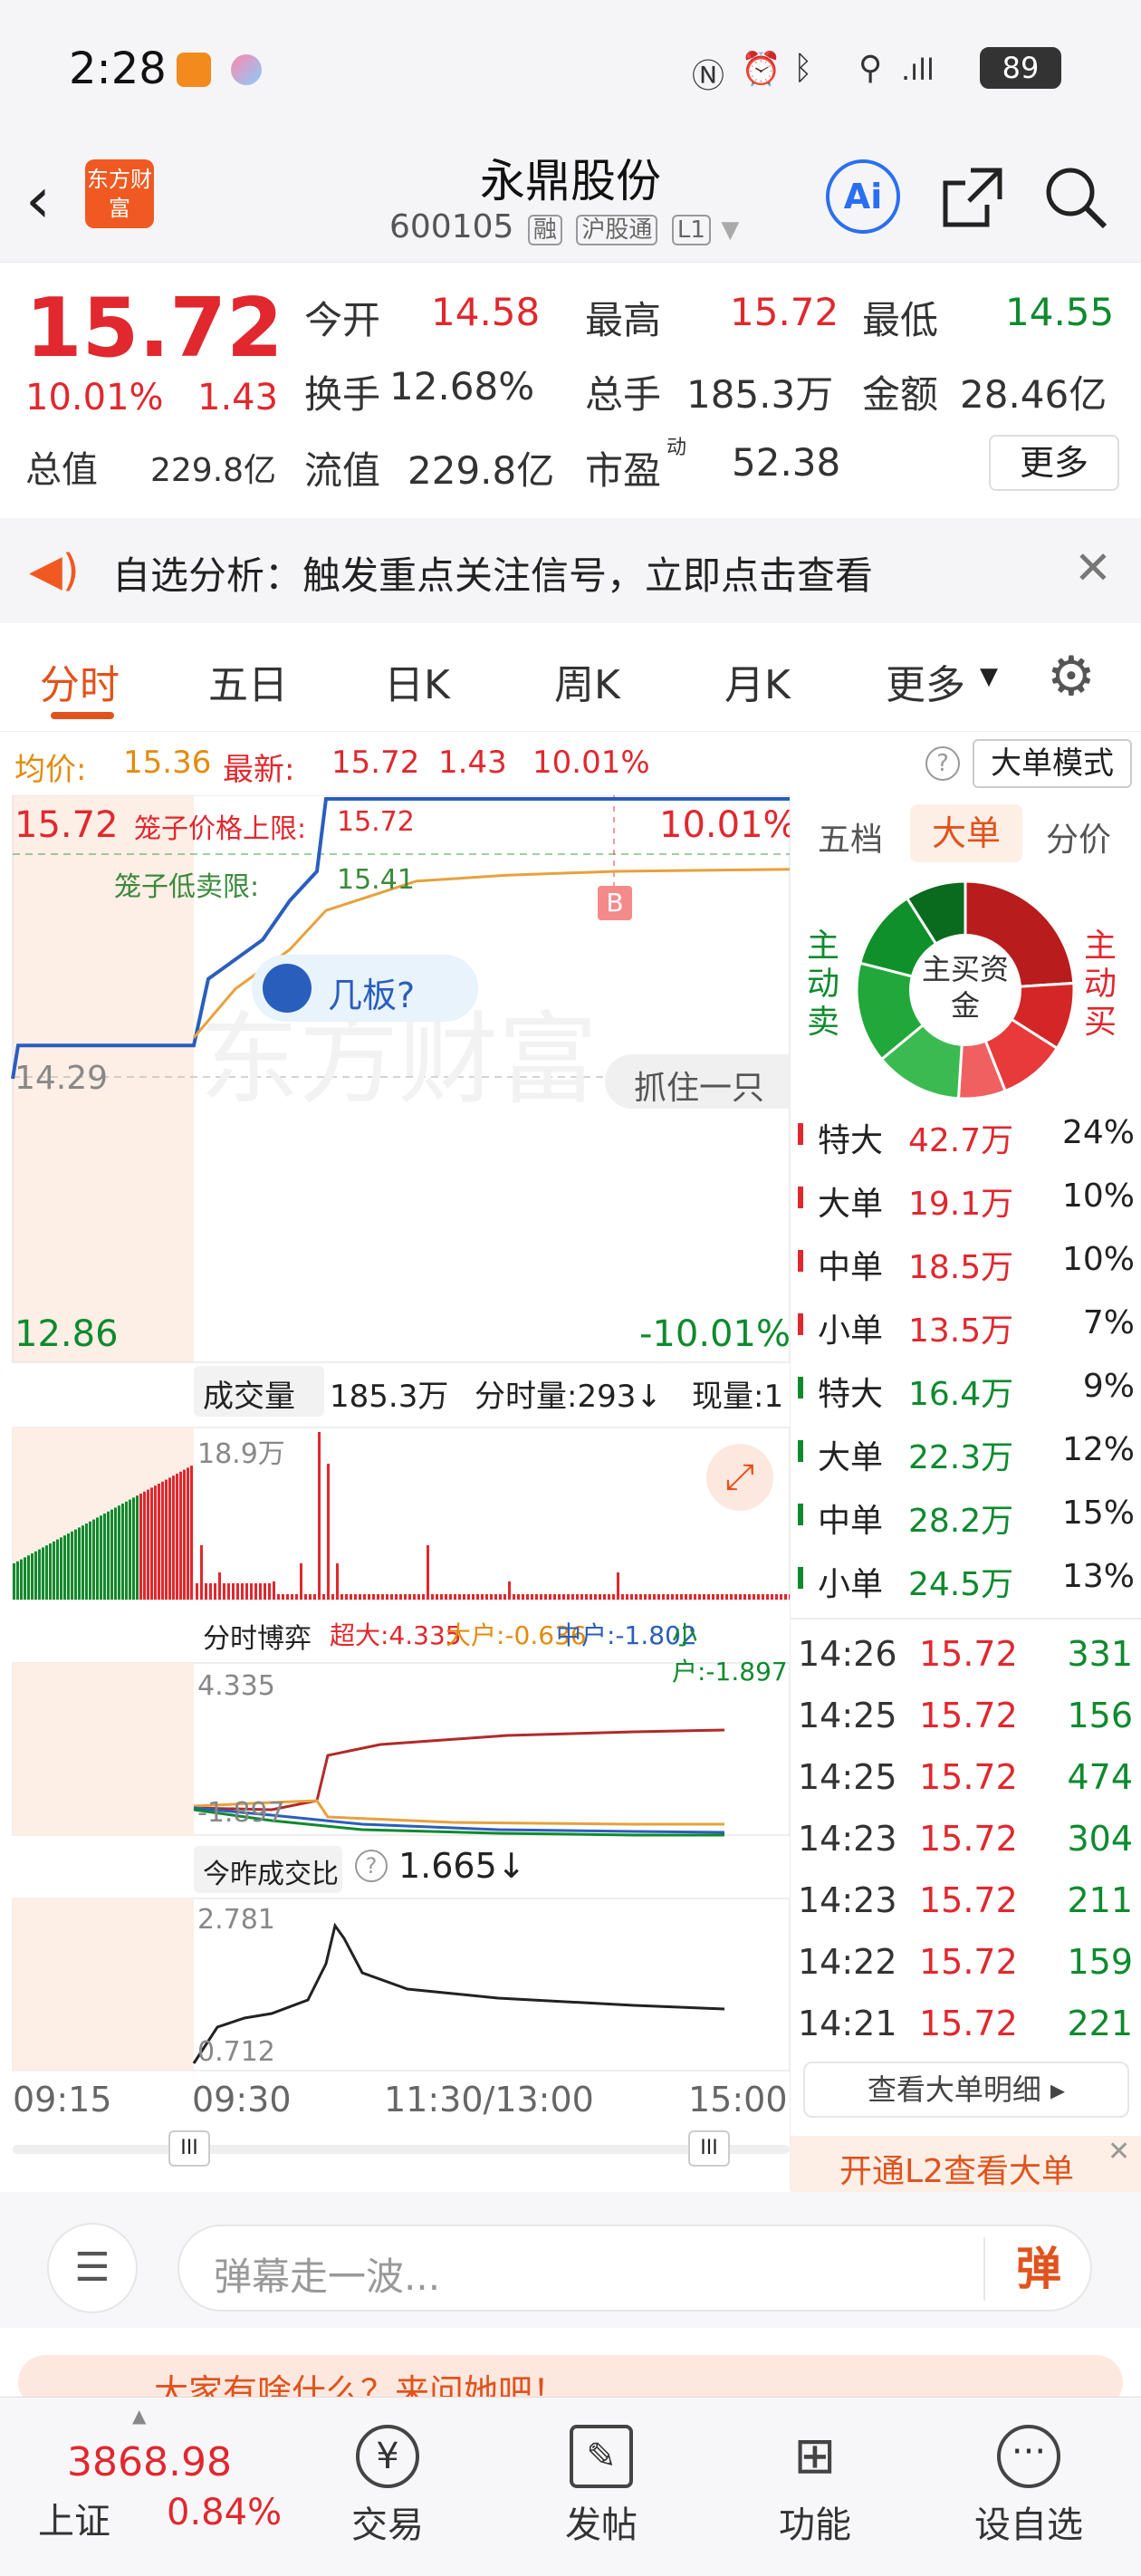 Image resolution: width=1141 pixels, height=2576 pixels. What do you see at coordinates (544, 230) in the screenshot?
I see `tag-margin: 融` at bounding box center [544, 230].